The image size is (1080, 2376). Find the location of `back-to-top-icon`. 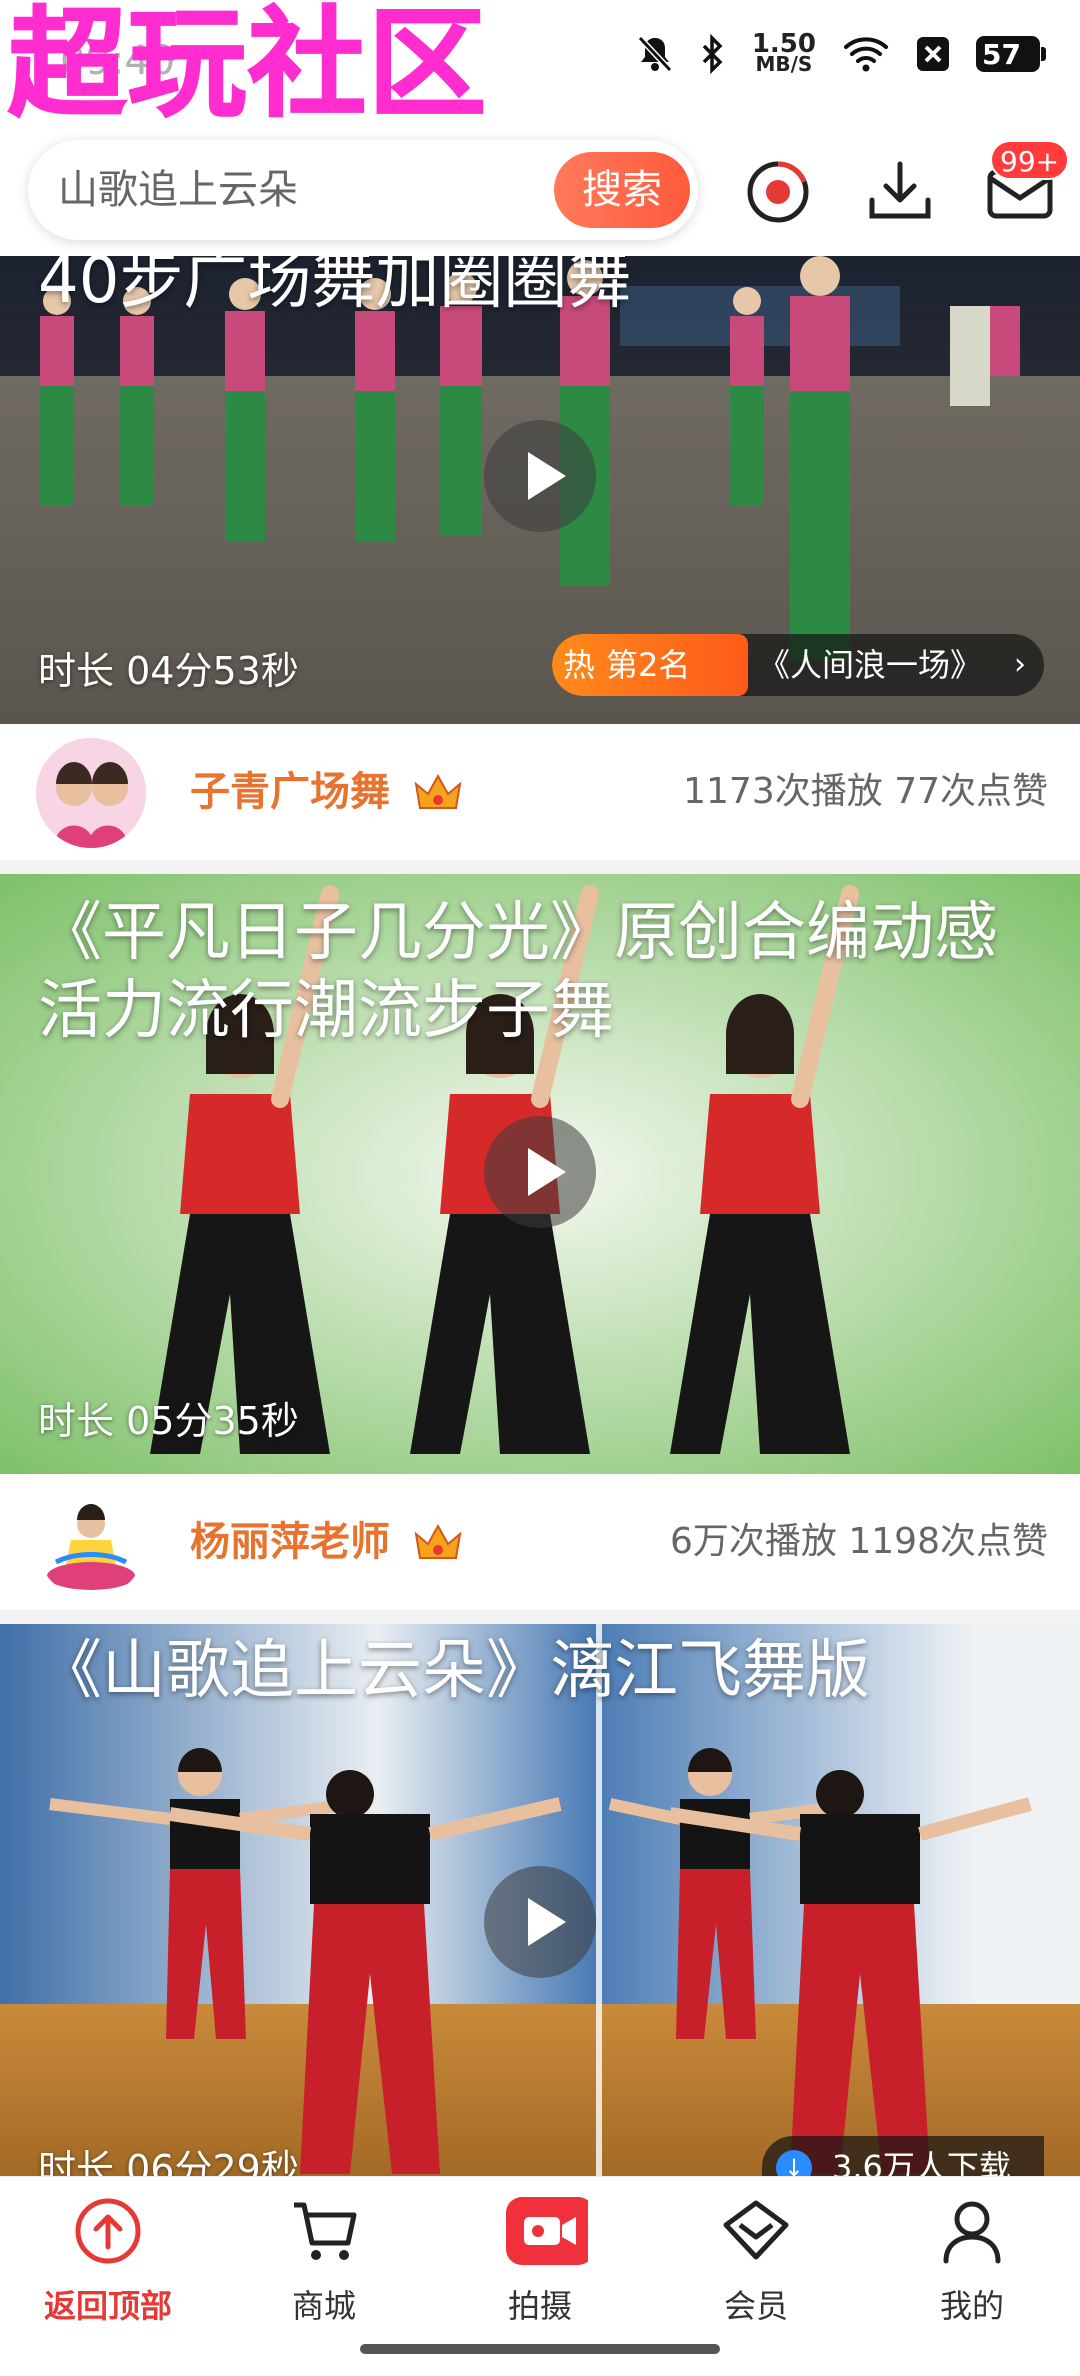

back-to-top-icon is located at coordinates (108, 2231).